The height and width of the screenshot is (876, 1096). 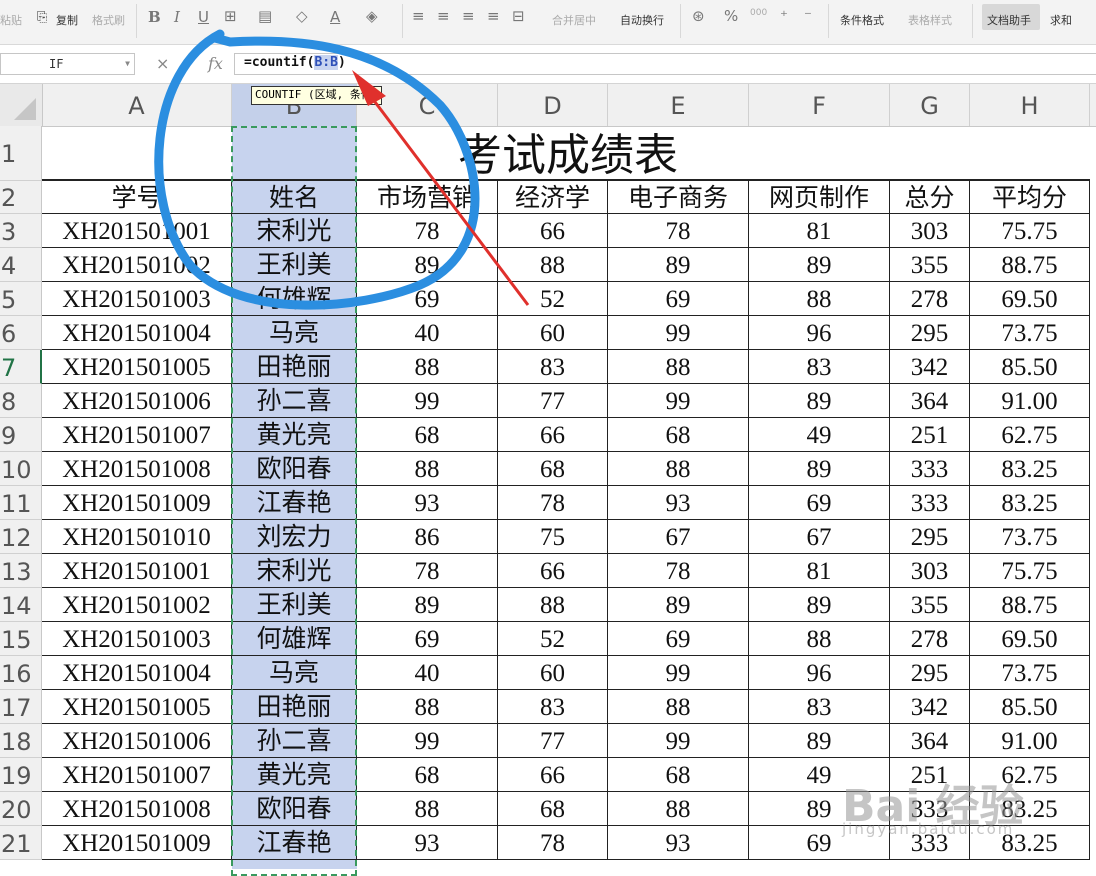 I want to click on table-cell: 86, so click(x=427, y=537).